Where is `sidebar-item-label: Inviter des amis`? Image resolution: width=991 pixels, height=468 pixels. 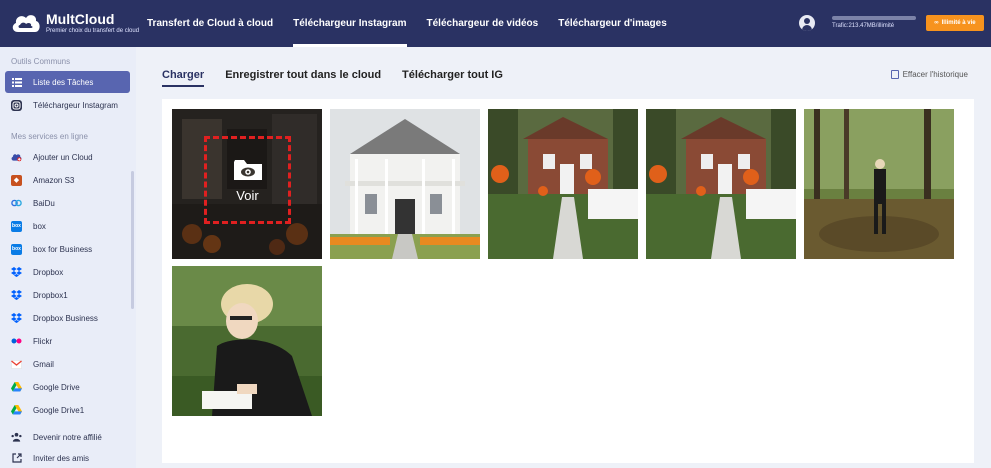
sidebar-item-label: Inviter des amis is located at coordinates (61, 458).